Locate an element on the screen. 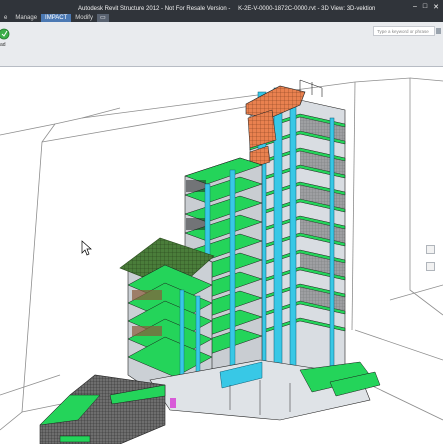 This screenshot has height=444, width=443. close-button: ✕ is located at coordinates (436, 7).